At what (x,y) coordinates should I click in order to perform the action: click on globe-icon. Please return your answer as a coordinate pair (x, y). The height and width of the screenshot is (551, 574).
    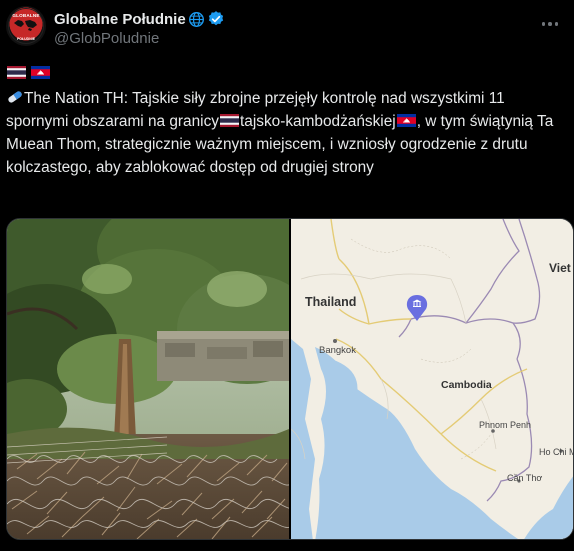
    Looking at the image, I should click on (196, 19).